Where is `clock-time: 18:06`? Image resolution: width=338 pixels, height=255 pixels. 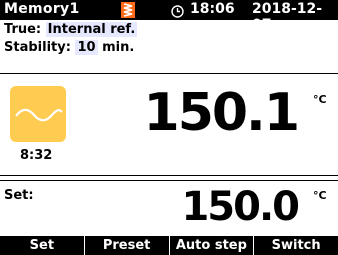
clock-time: 18:06 is located at coordinates (212, 9).